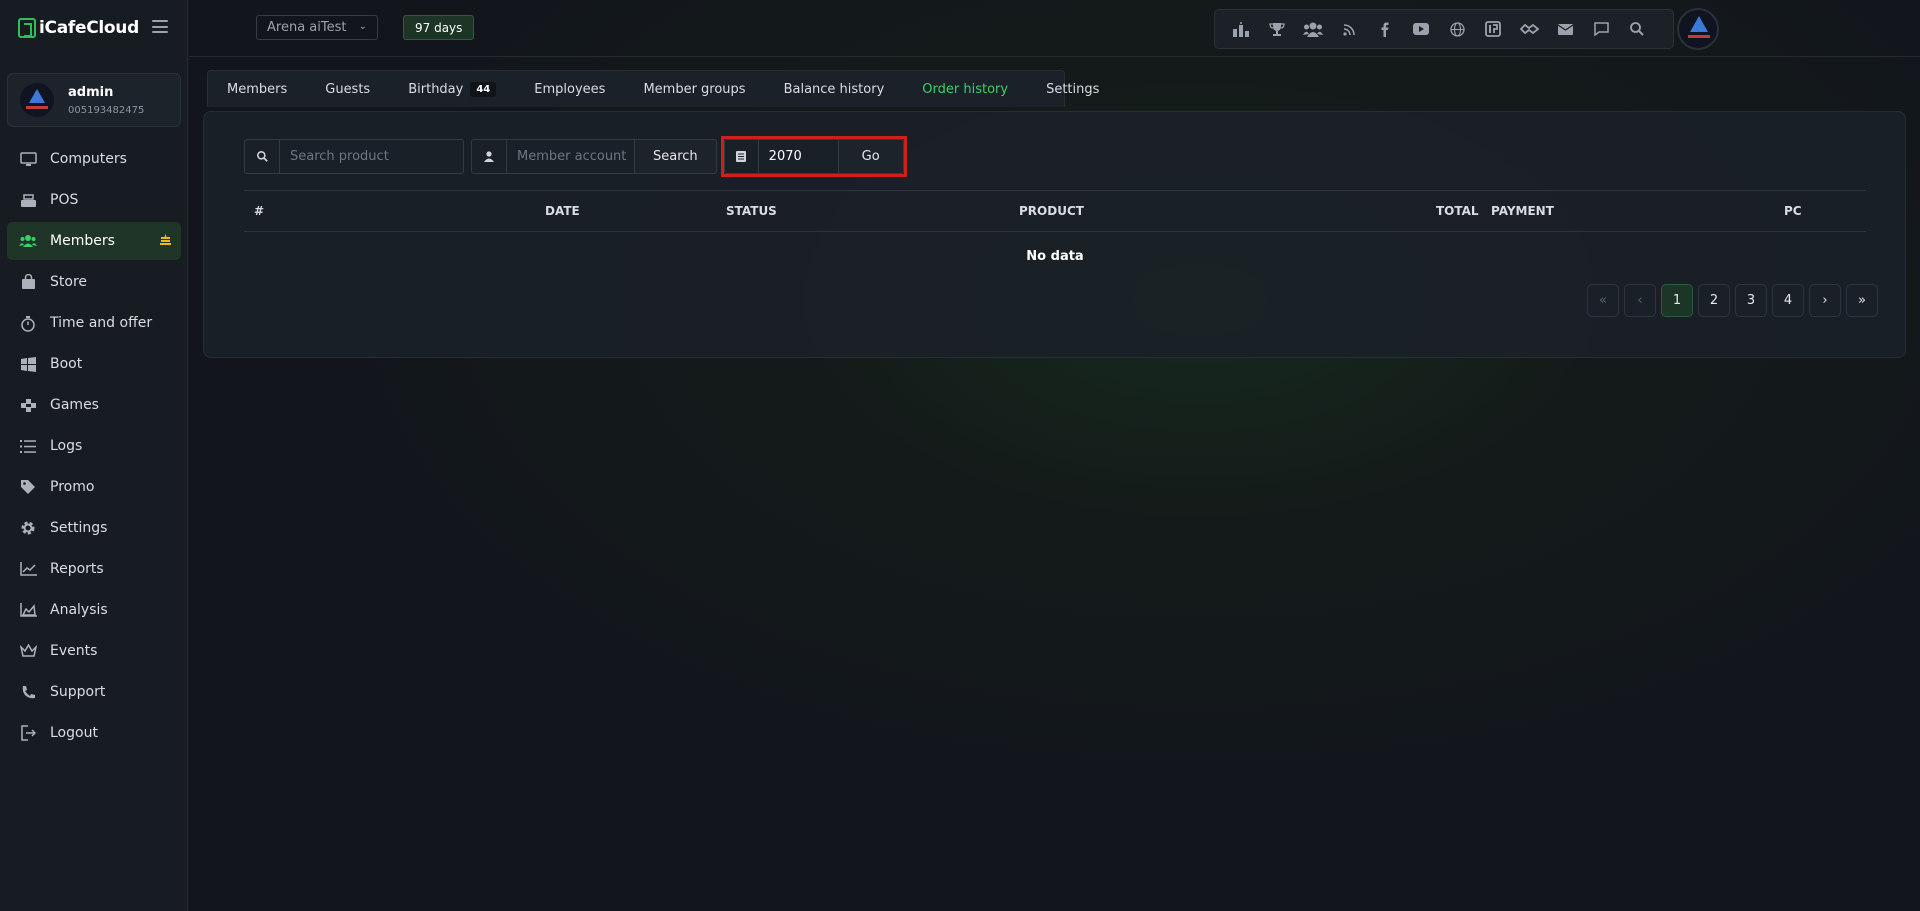  I want to click on sidebar-item-label: Settings, so click(79, 528).